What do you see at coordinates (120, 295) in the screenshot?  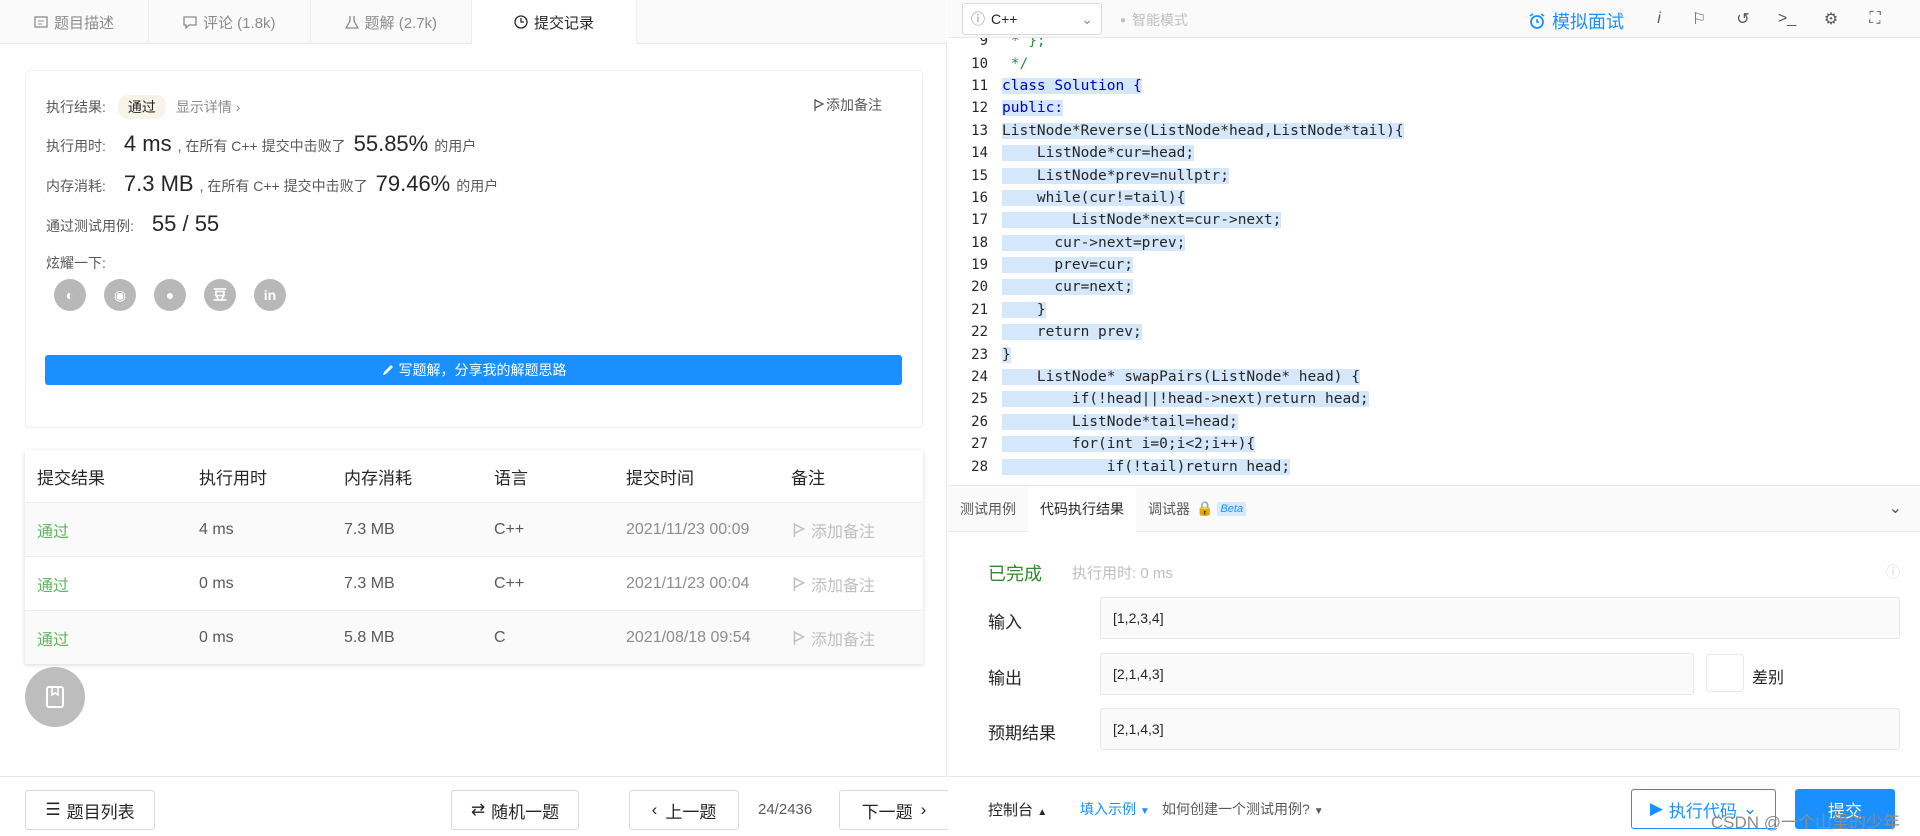 I see `weibo-icon: ◉` at bounding box center [120, 295].